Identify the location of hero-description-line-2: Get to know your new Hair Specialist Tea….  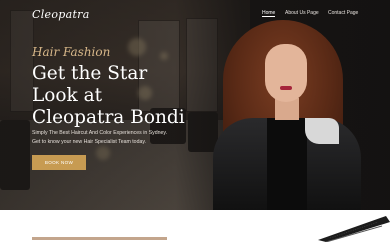
(89, 142).